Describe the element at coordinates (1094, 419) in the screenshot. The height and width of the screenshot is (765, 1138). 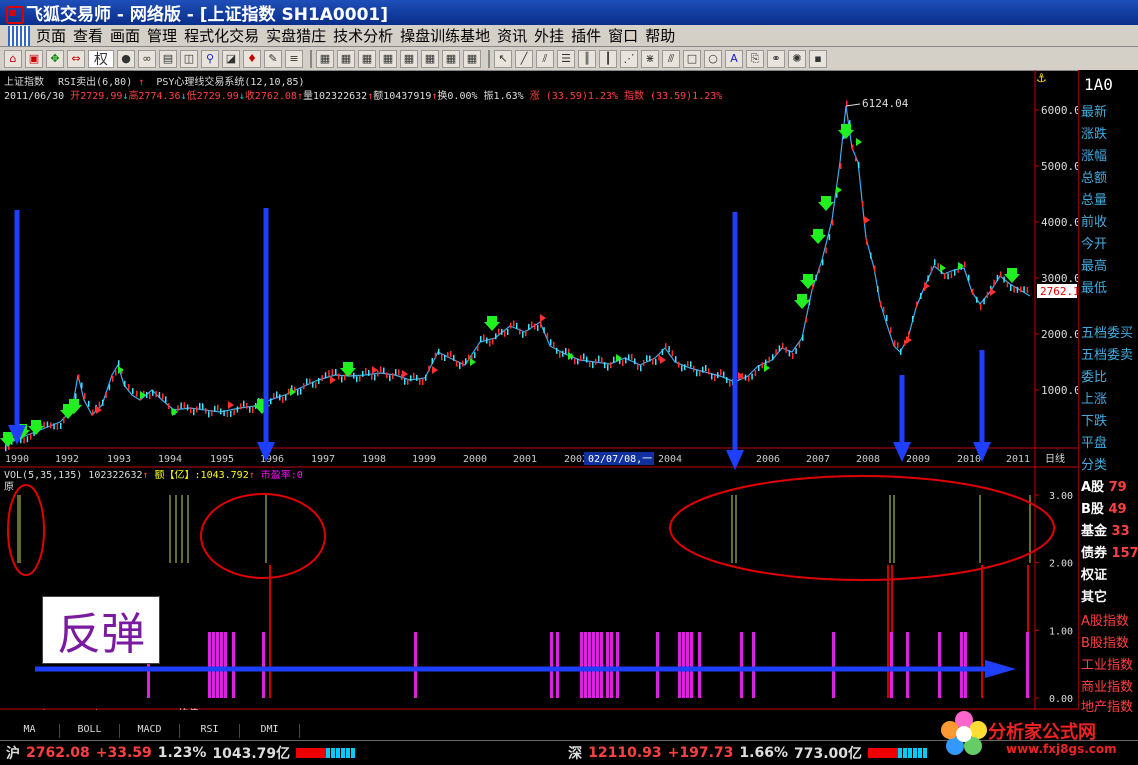
I see `panel-item-falling: 下跌` at that location.